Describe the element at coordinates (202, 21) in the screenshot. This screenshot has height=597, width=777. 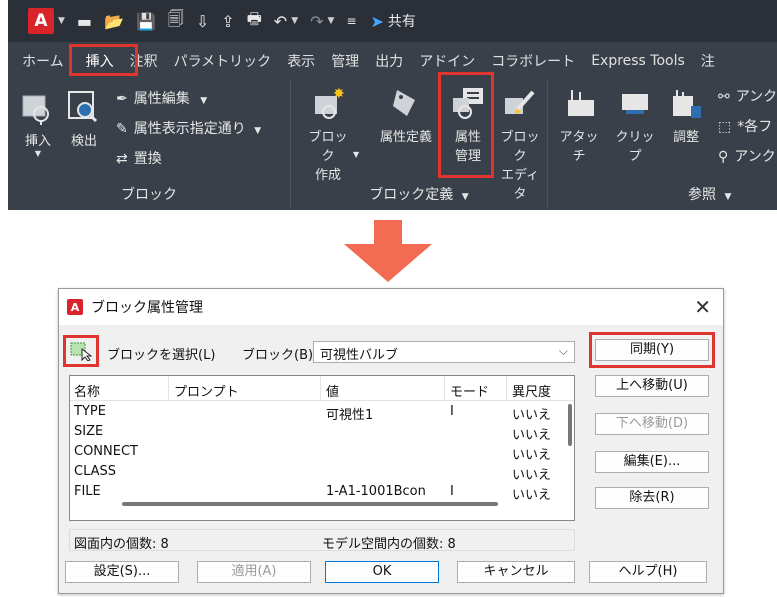
I see `import-icon: ⇩` at that location.